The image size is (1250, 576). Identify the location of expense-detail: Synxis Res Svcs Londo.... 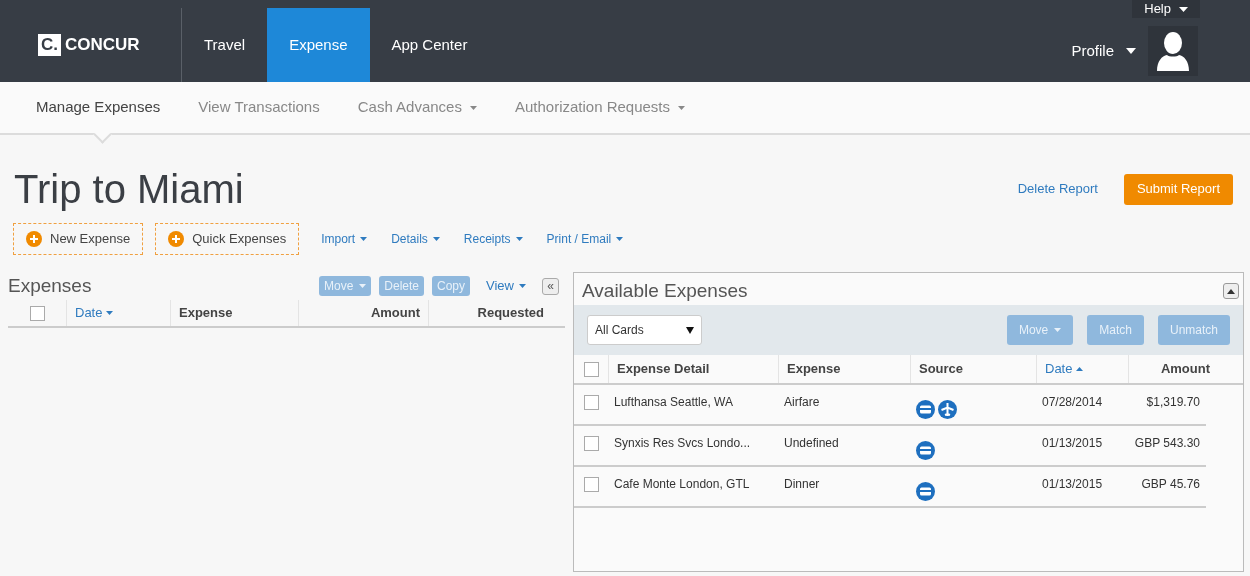
(682, 443).